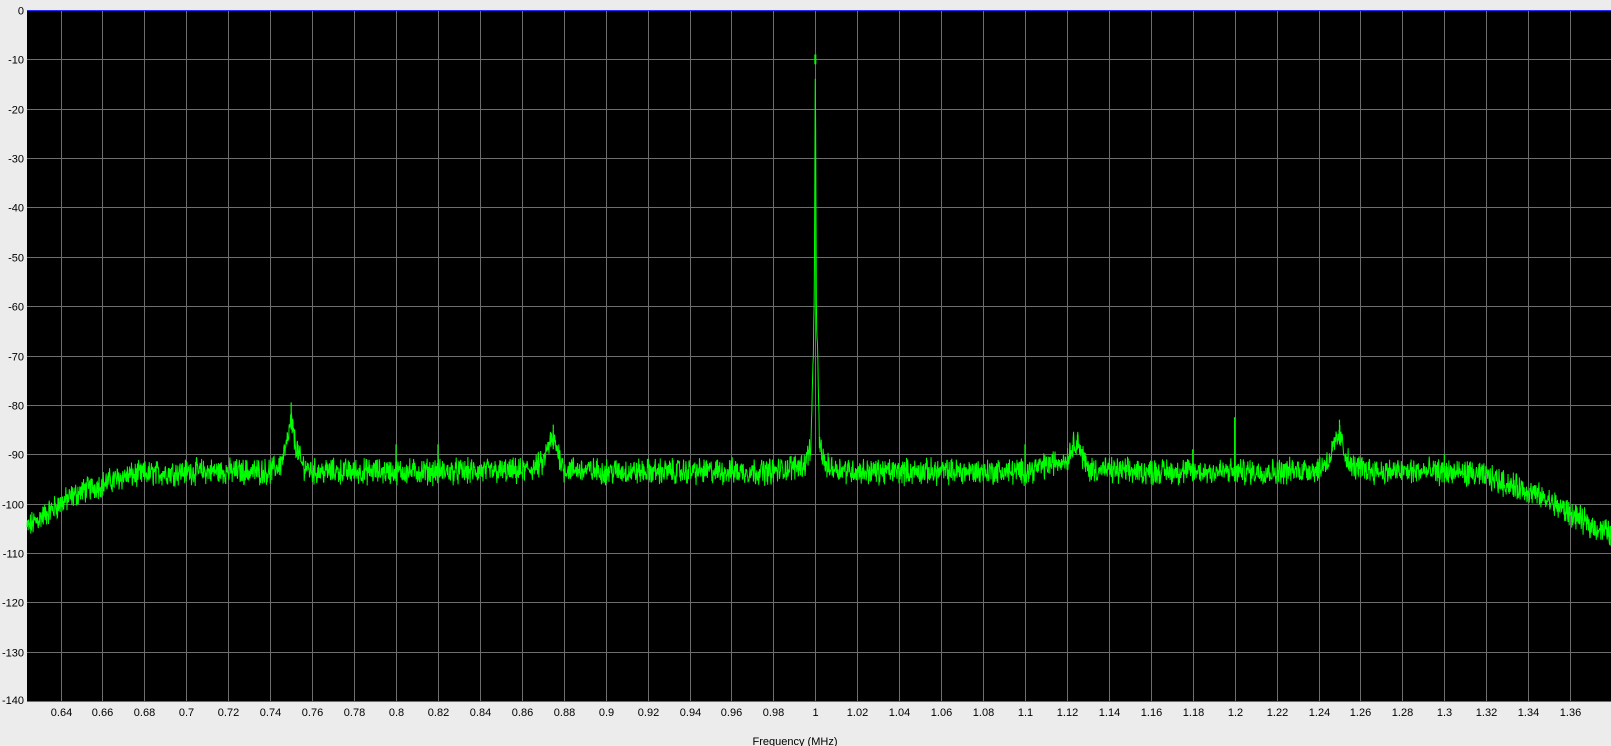 The width and height of the screenshot is (1611, 746). What do you see at coordinates (795, 741) in the screenshot?
I see `x-axis-title: Frequency (MHz)` at bounding box center [795, 741].